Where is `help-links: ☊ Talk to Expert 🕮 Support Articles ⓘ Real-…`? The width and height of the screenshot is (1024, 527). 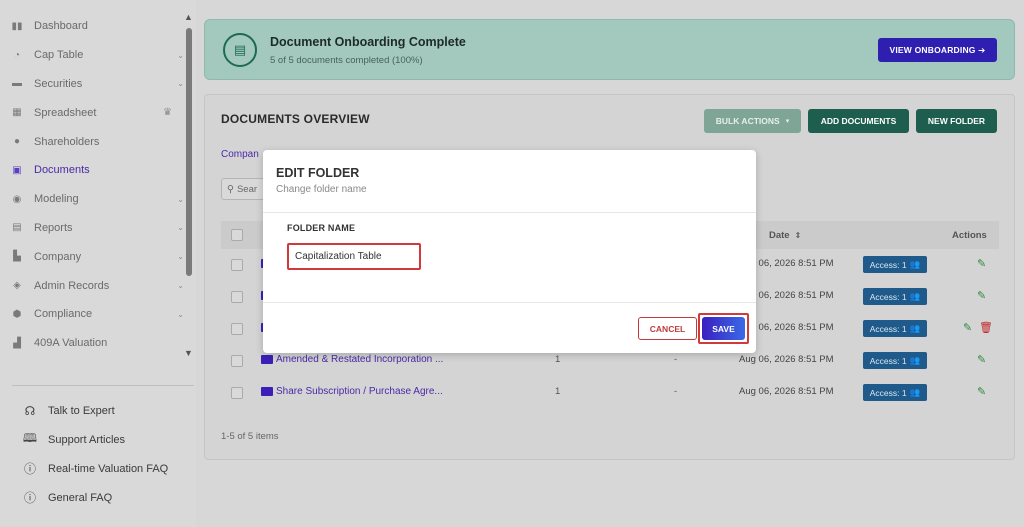
help-links: ☊ Talk to Expert 🕮 Support Articles ⓘ Real-… is located at coordinates (107, 454).